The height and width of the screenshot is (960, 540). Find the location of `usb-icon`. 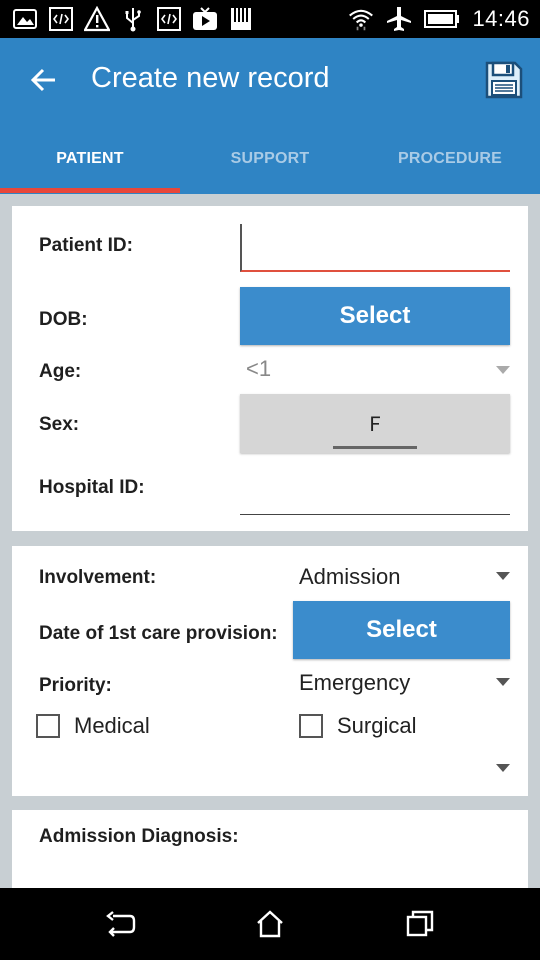

usb-icon is located at coordinates (133, 19).